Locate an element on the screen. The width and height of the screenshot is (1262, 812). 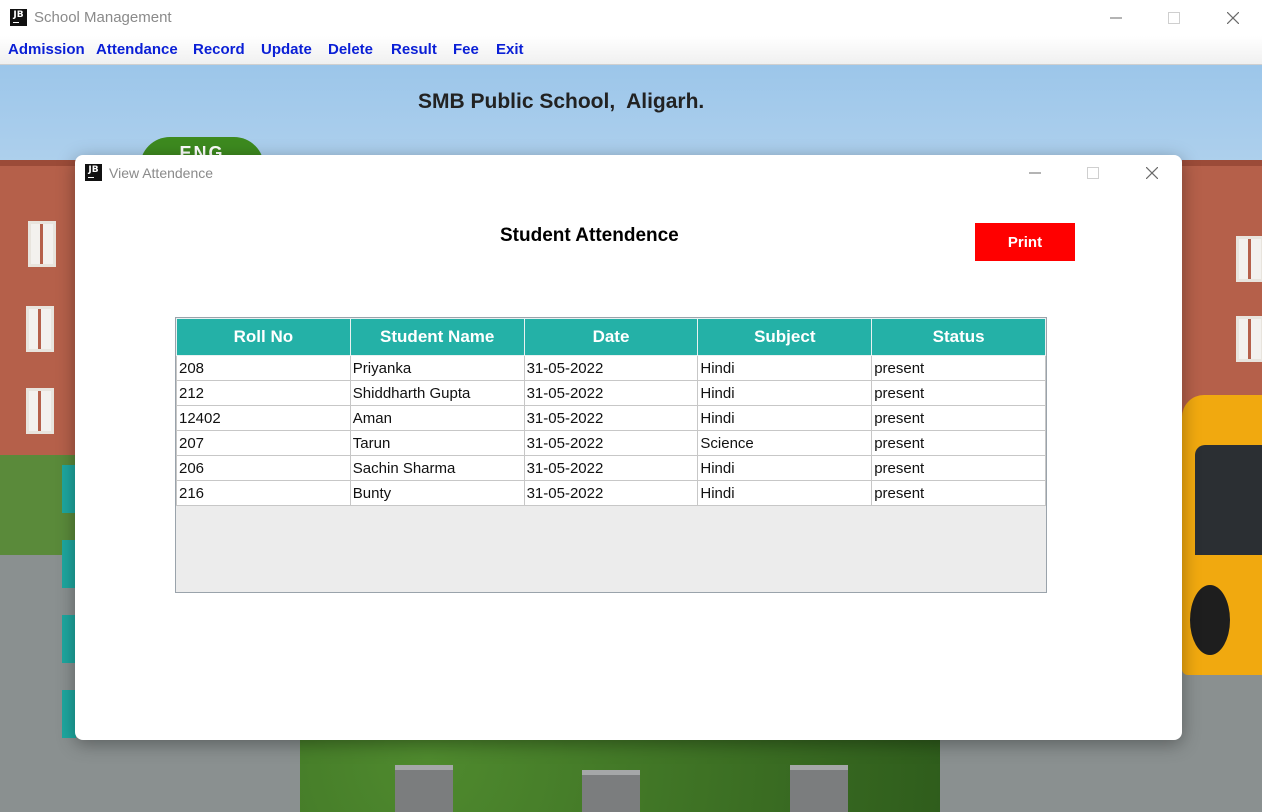
cell-student-name: Aman is located at coordinates (437, 418).